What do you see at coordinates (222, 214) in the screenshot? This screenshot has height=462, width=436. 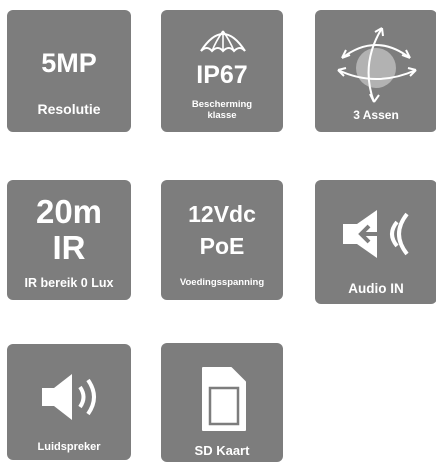 I see `power-voltage: 12Vdc` at bounding box center [222, 214].